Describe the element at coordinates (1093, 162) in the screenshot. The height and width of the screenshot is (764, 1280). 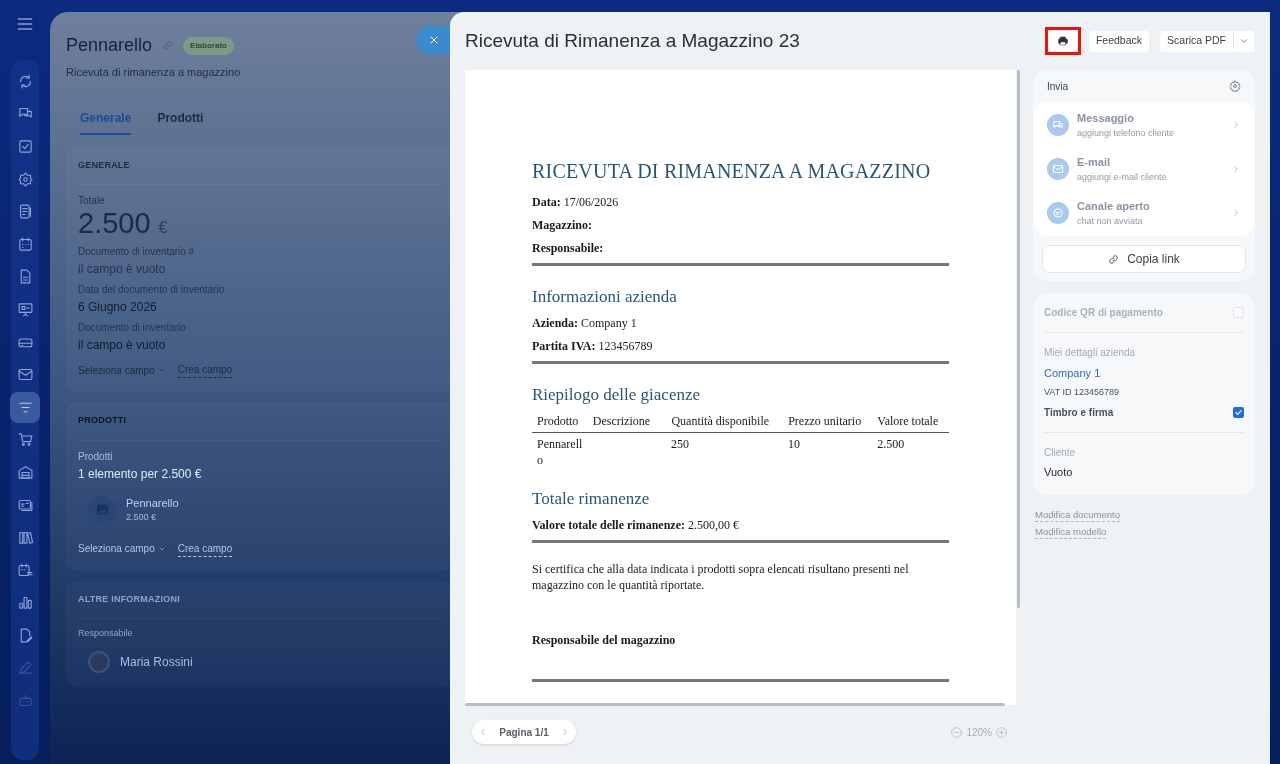
I see `channel-name: E-mail` at that location.